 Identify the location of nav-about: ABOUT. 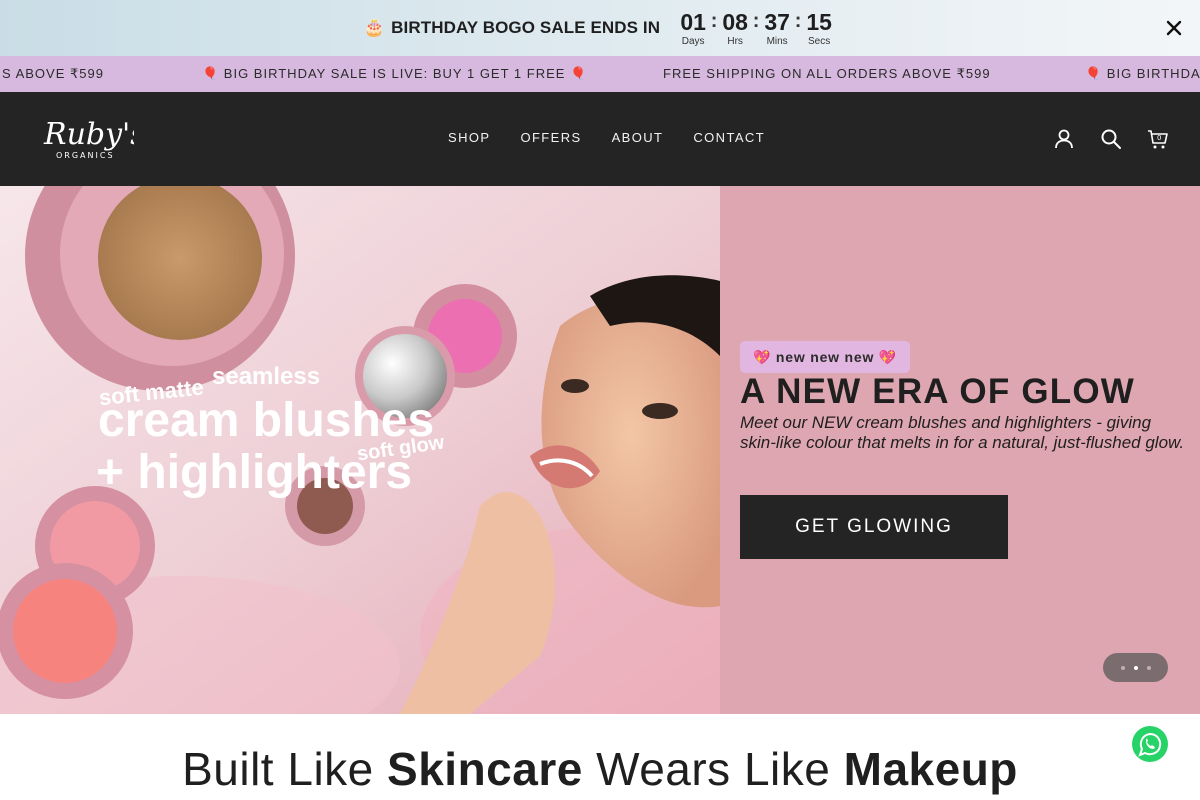
(638, 137).